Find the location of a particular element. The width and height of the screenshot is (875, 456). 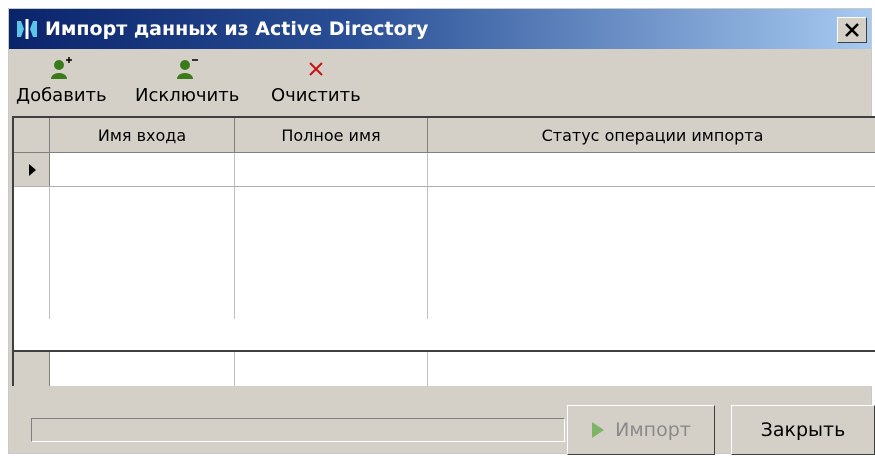

grid-footer-row is located at coordinates (444, 368).